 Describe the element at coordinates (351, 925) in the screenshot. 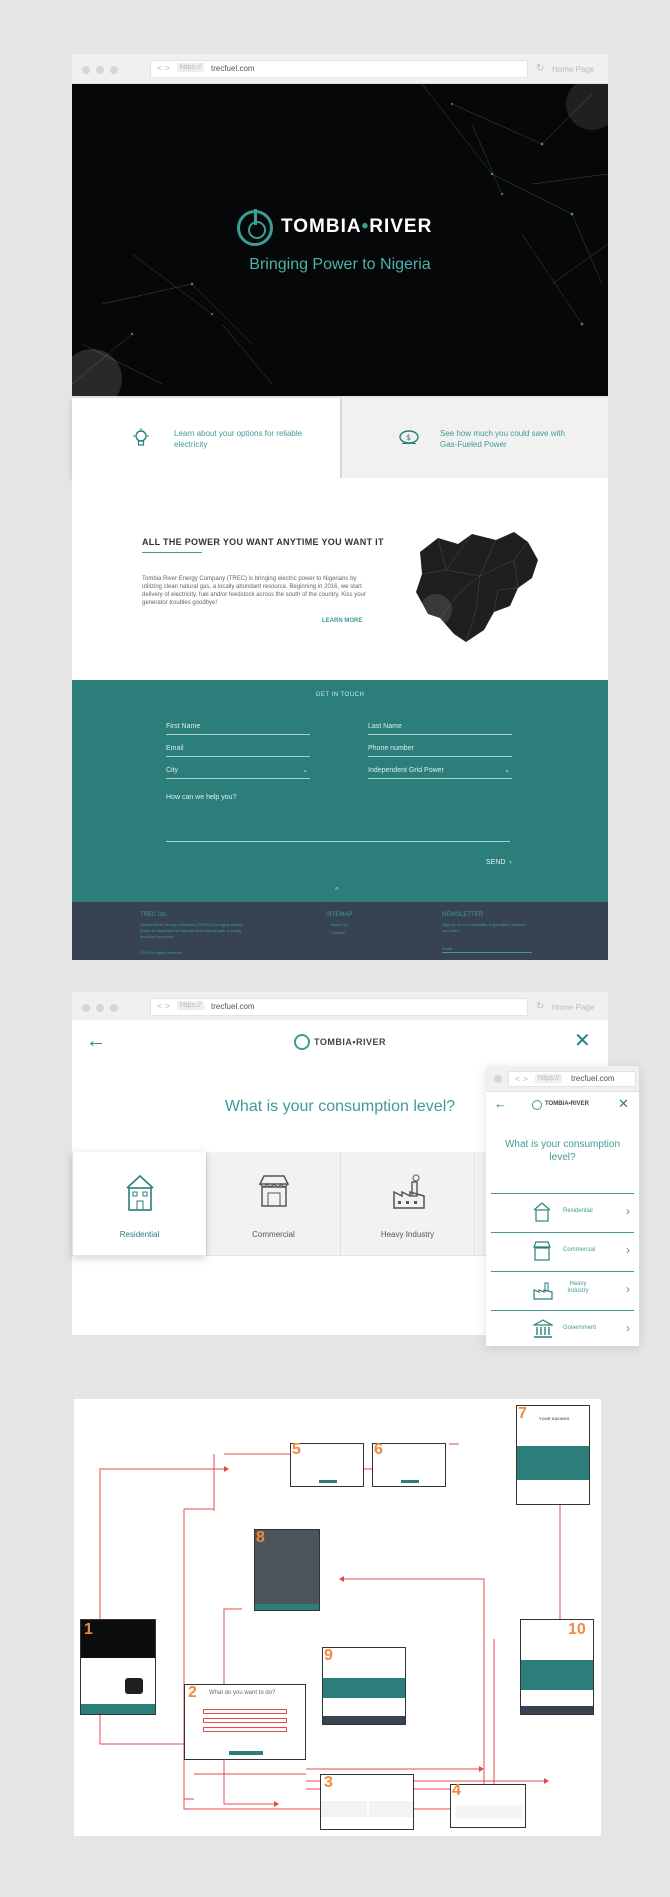

I see `footer-link-about: About Us` at that location.